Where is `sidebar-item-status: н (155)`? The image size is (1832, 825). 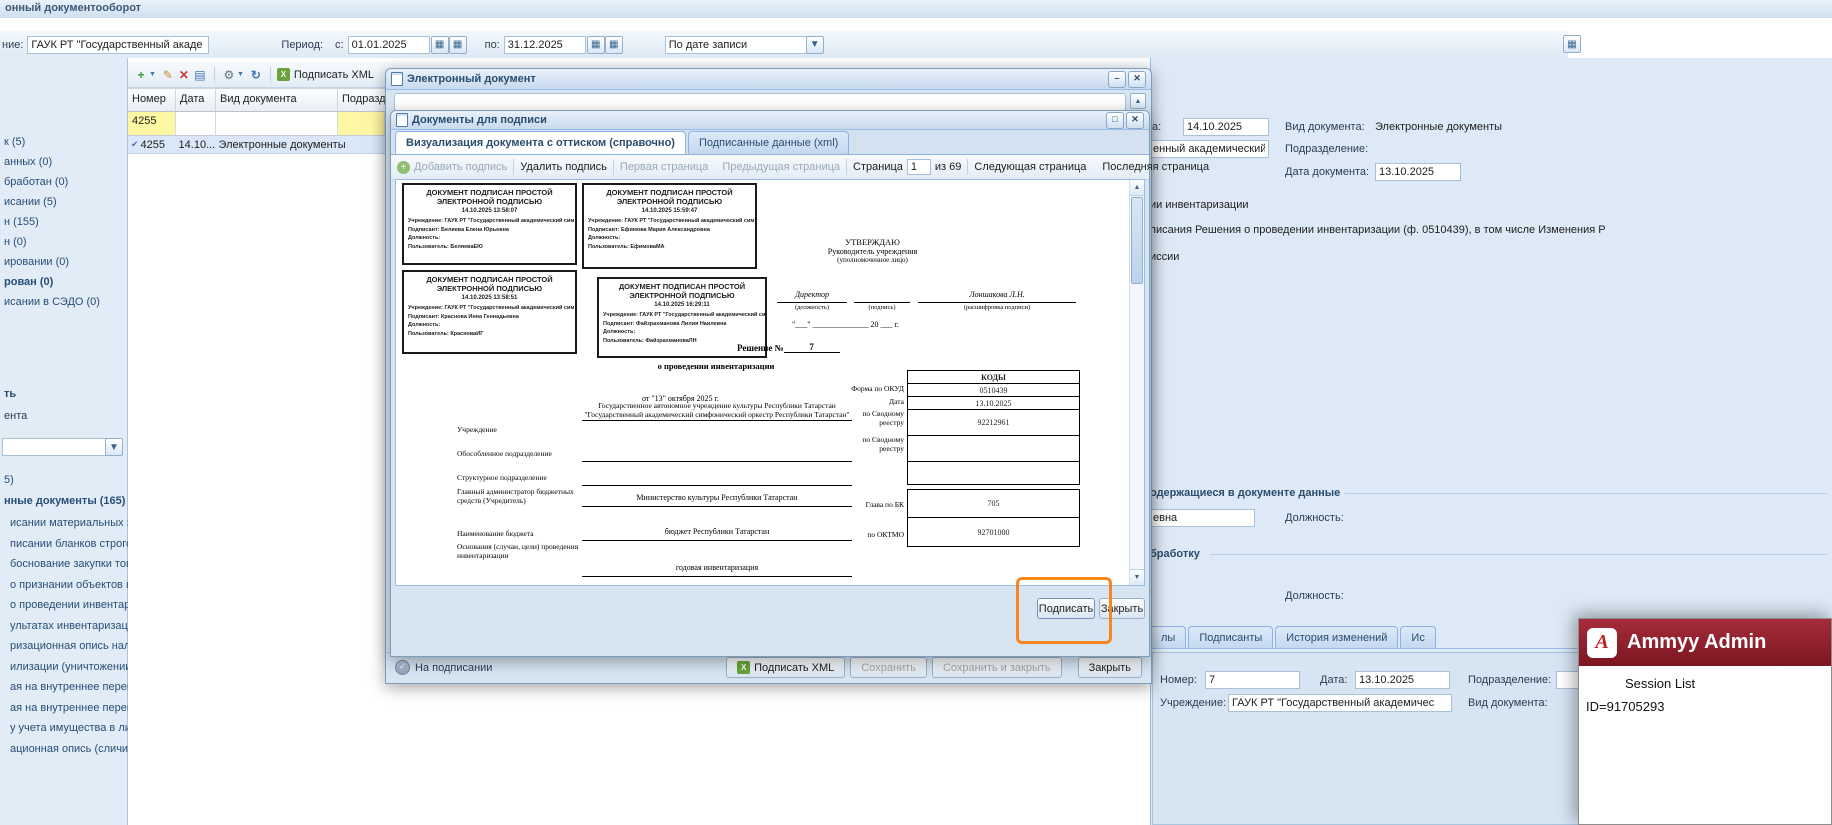
sidebar-item-status: н (155) is located at coordinates (63, 222).